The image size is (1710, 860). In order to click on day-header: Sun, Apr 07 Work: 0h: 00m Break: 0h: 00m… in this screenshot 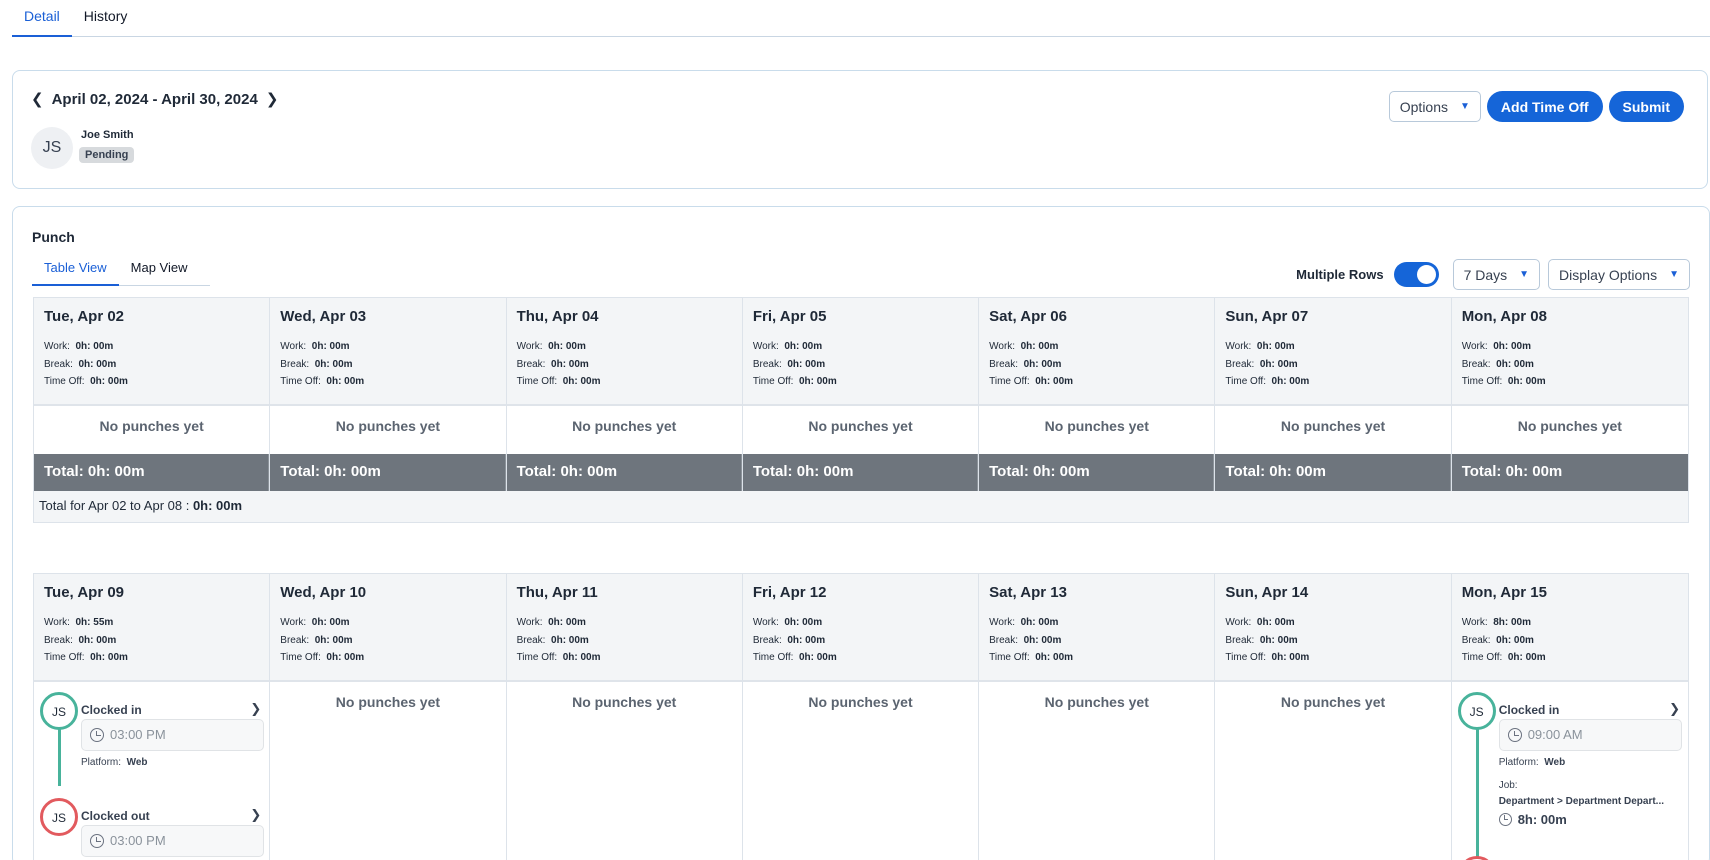, I will do `click(1333, 352)`.